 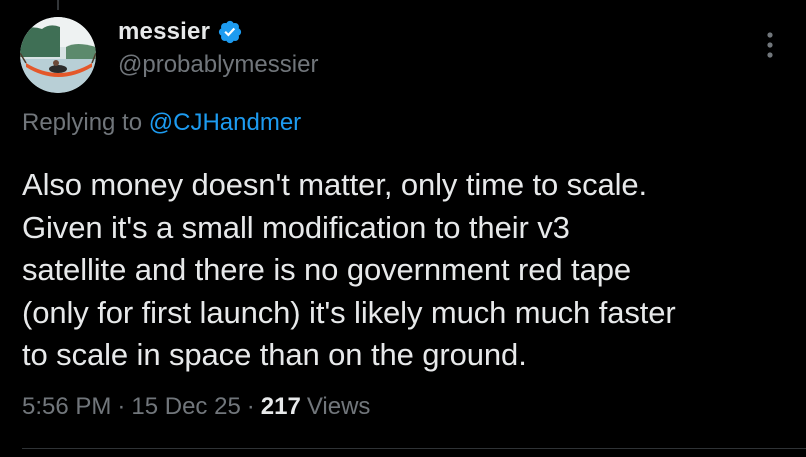 I want to click on author-name-row: messier, so click(x=180, y=32).